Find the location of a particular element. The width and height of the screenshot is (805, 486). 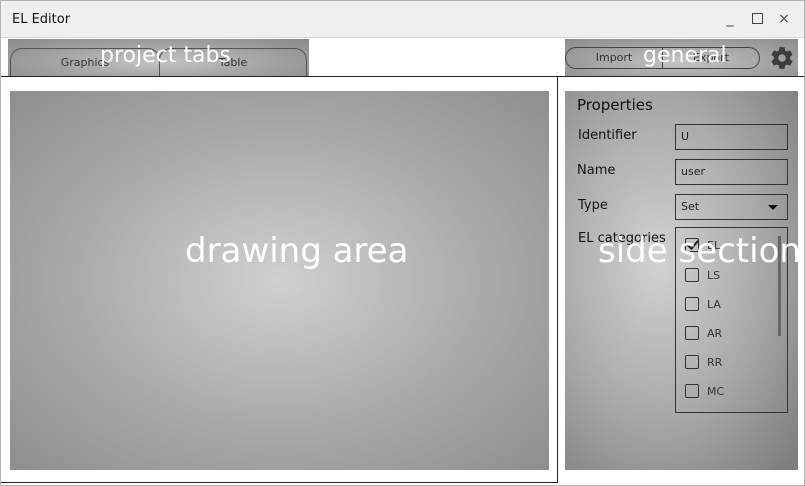

divider is located at coordinates (681, 76).